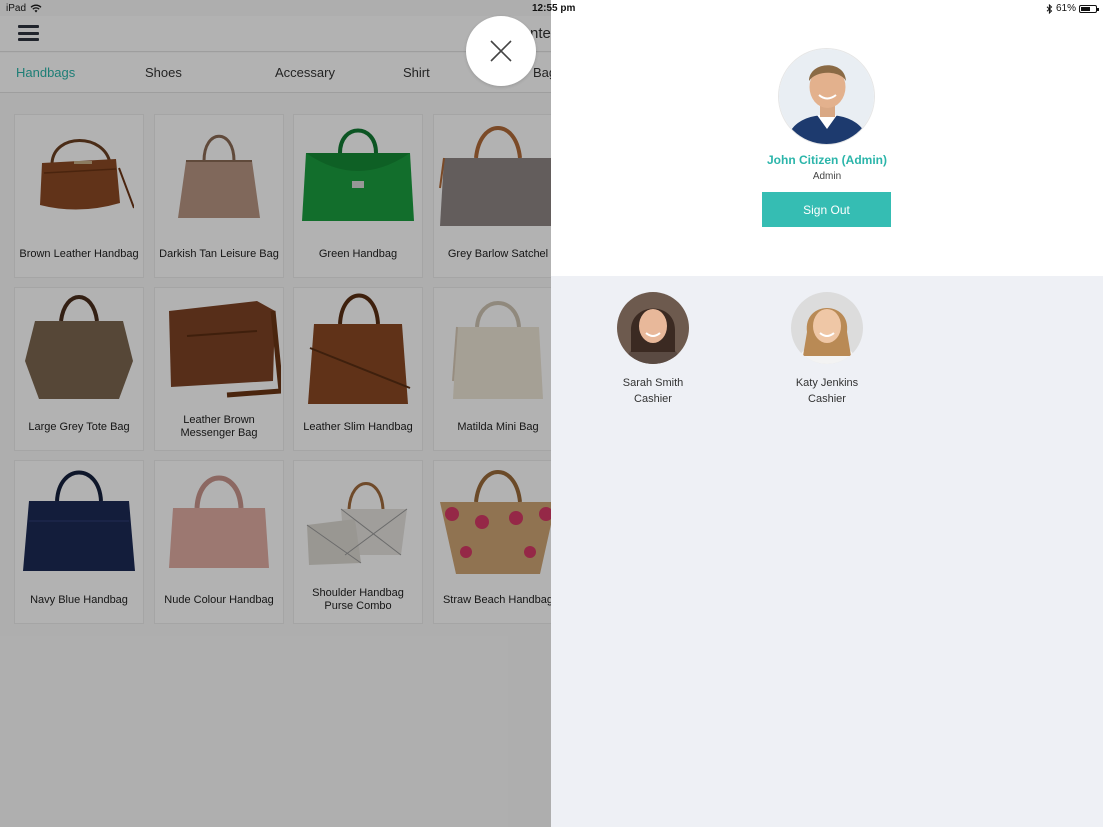 The image size is (1103, 827). I want to click on close-button, so click(501, 51).